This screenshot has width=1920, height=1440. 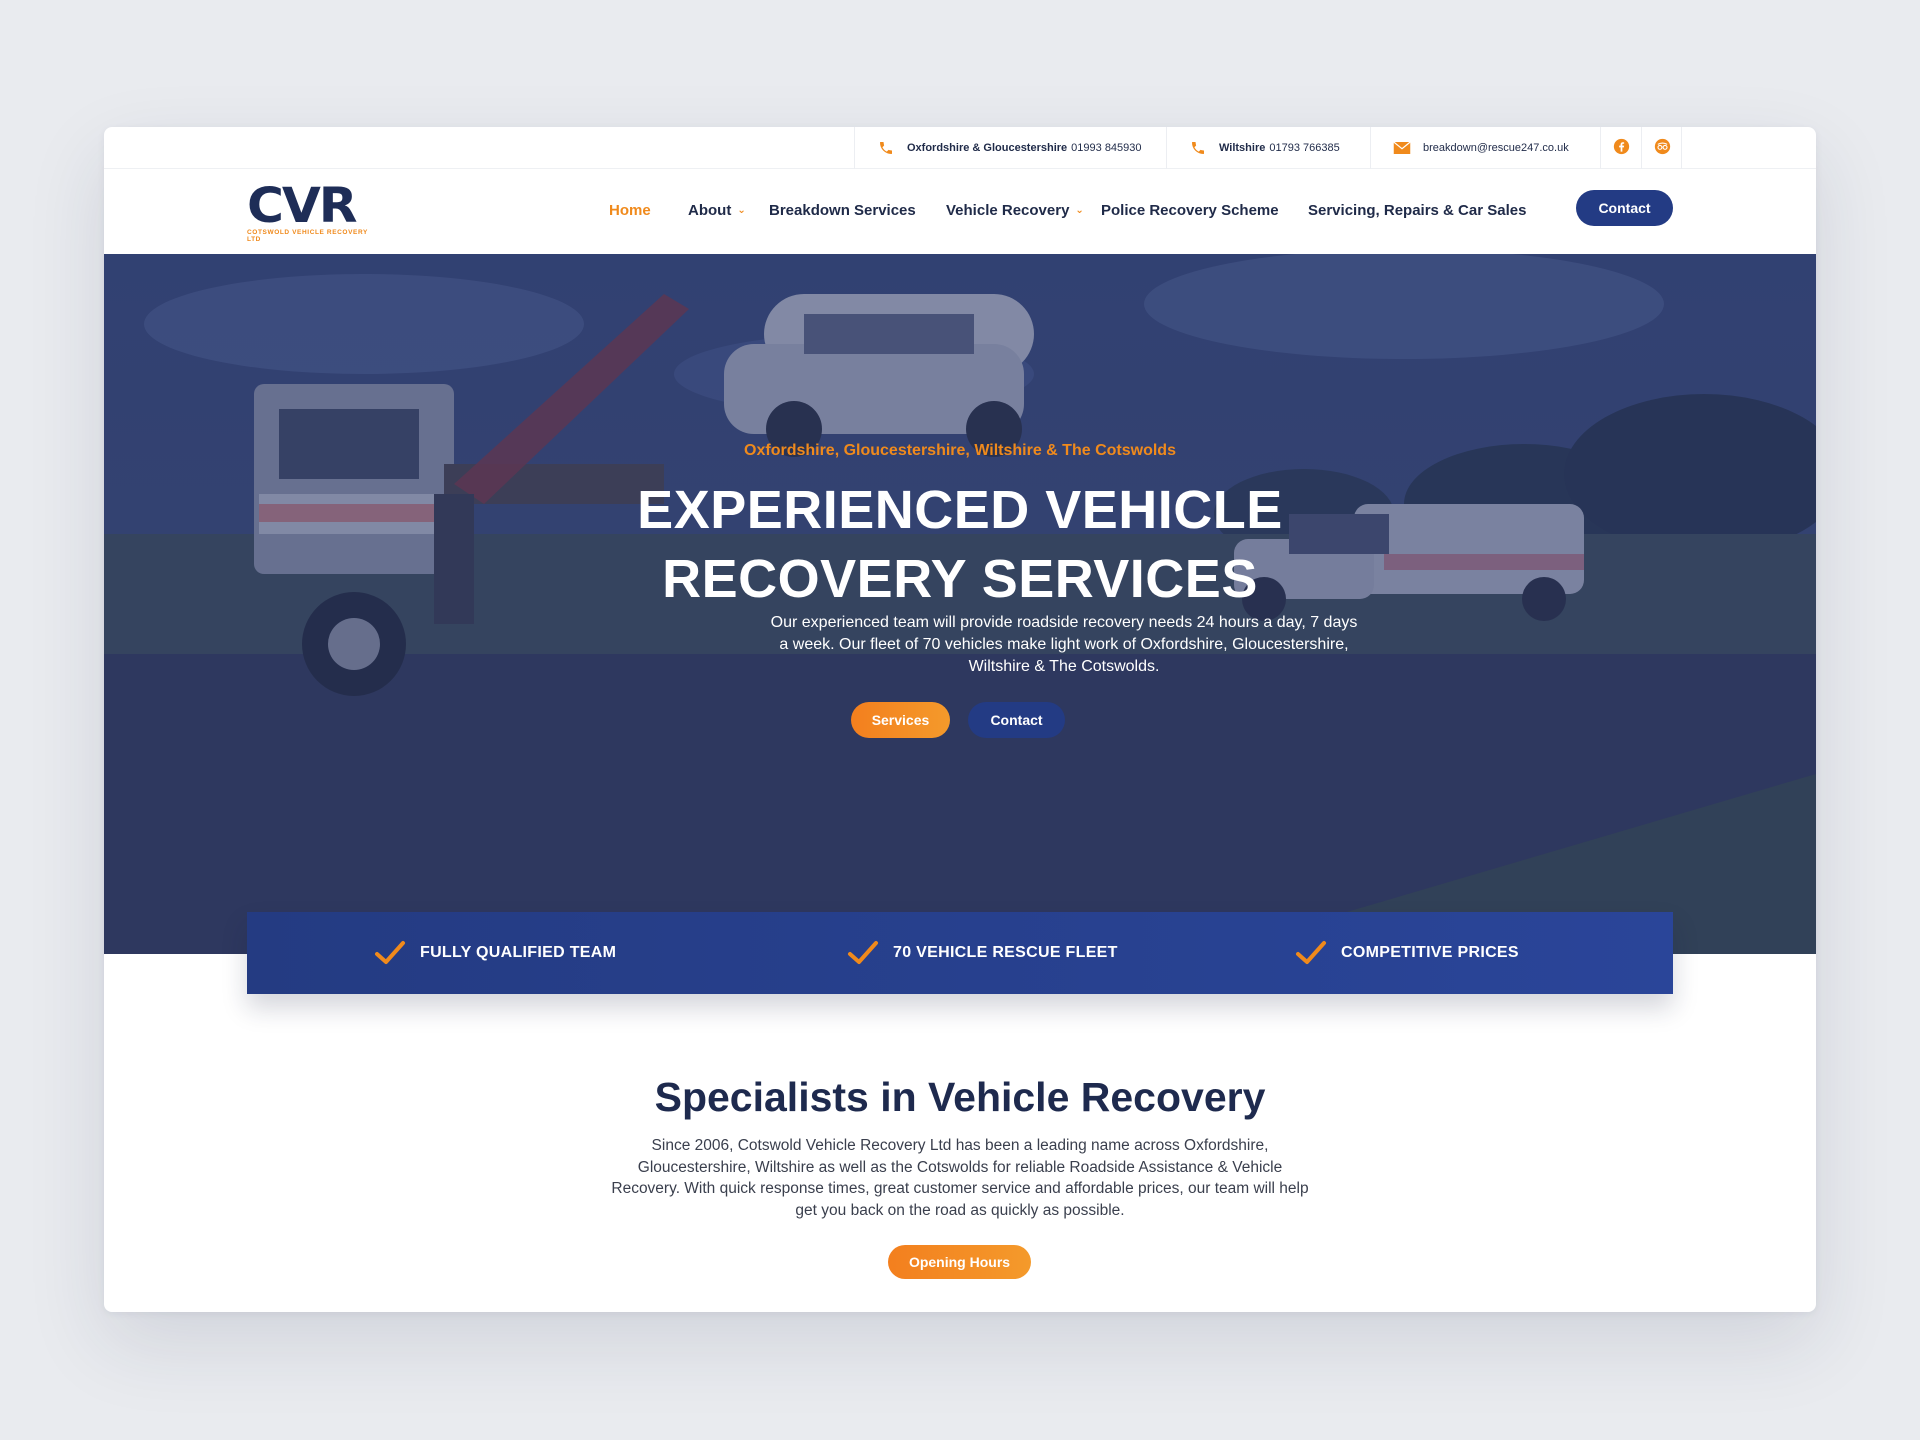 I want to click on nav-servicing: Servicing, Repairs & Car Sales, so click(x=1417, y=210).